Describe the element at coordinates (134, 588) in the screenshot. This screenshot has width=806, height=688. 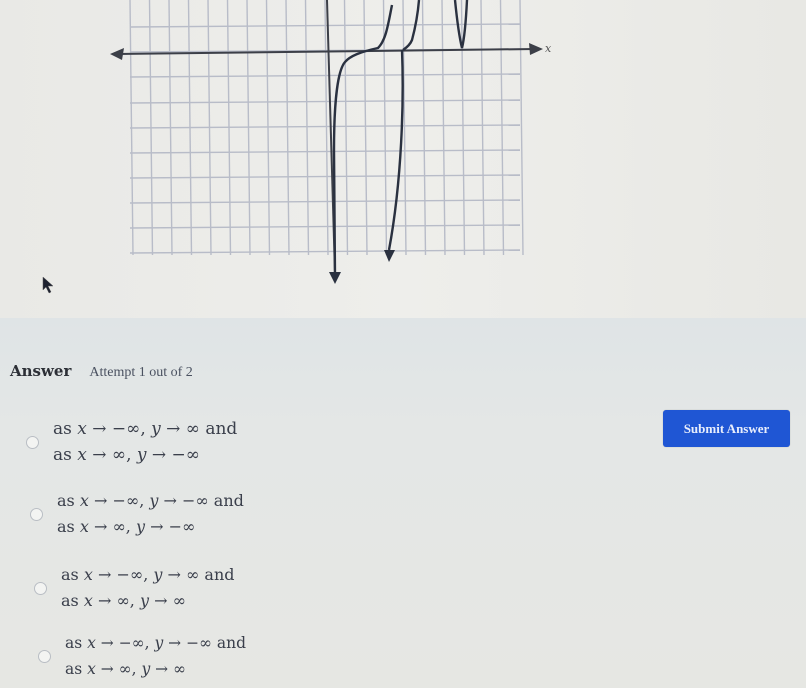
I see `answer-option-3: as x → −∞, y → ∞ and as x → ∞, y → ∞` at that location.